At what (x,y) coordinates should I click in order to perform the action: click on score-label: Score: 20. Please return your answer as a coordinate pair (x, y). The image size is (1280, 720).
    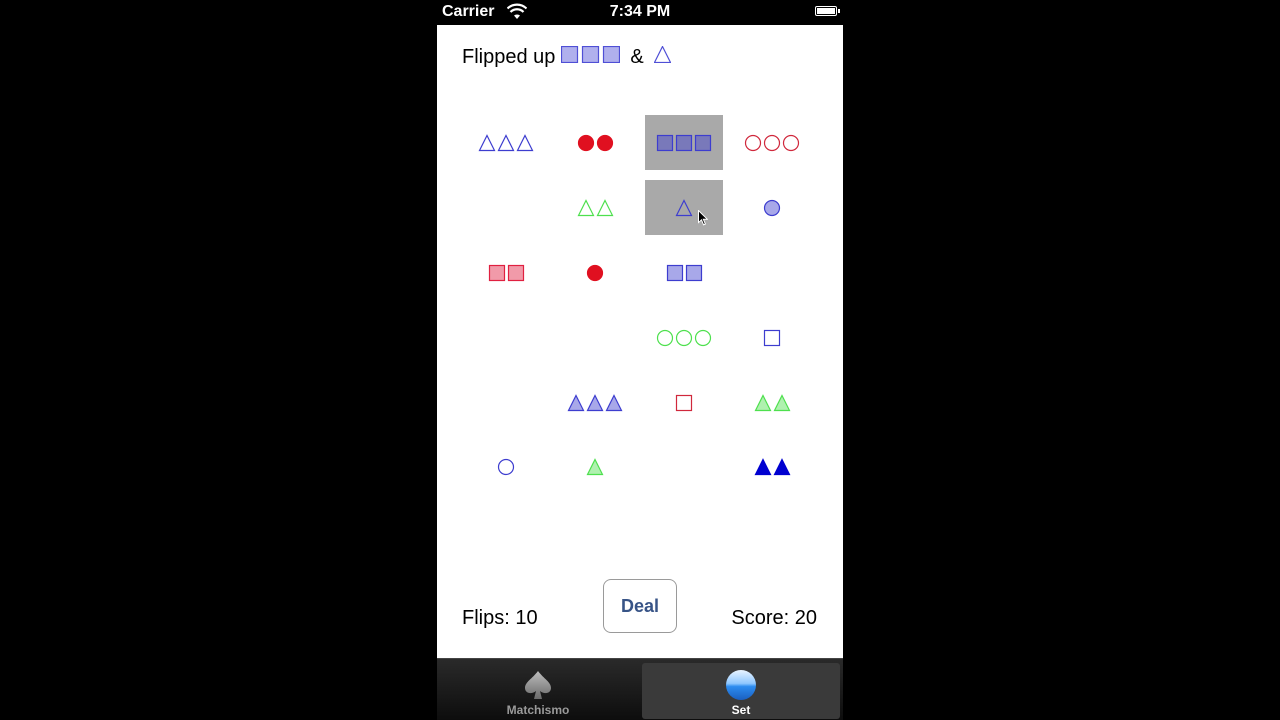
    Looking at the image, I should click on (774, 618).